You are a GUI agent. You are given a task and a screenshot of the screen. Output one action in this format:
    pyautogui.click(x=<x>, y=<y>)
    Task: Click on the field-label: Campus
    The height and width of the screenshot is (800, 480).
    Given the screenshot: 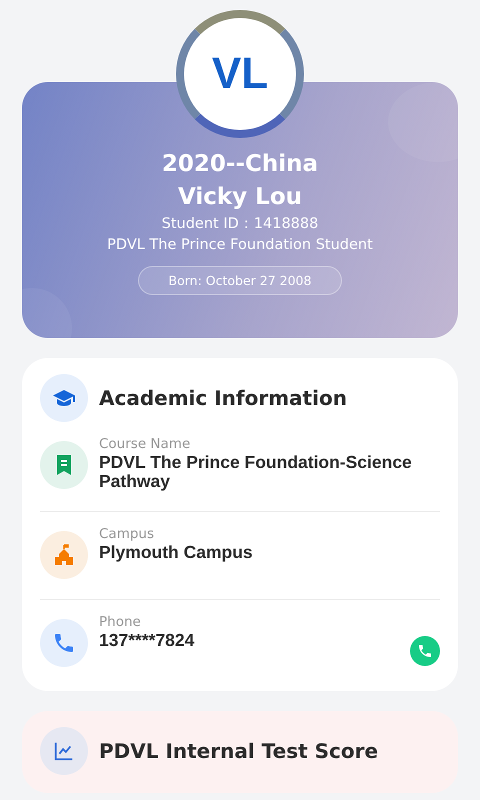 What is the action you would take?
    pyautogui.click(x=127, y=534)
    